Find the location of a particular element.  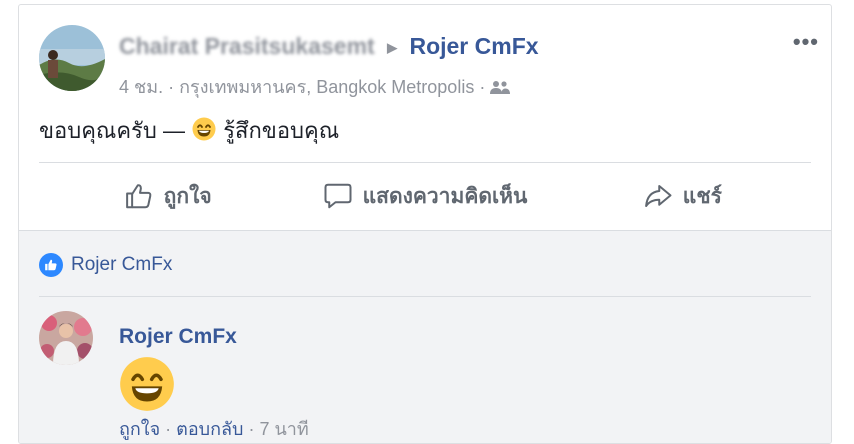

post-actions: ถูกใจ แสดงความคิดเห็น แชร์ is located at coordinates (425, 196).